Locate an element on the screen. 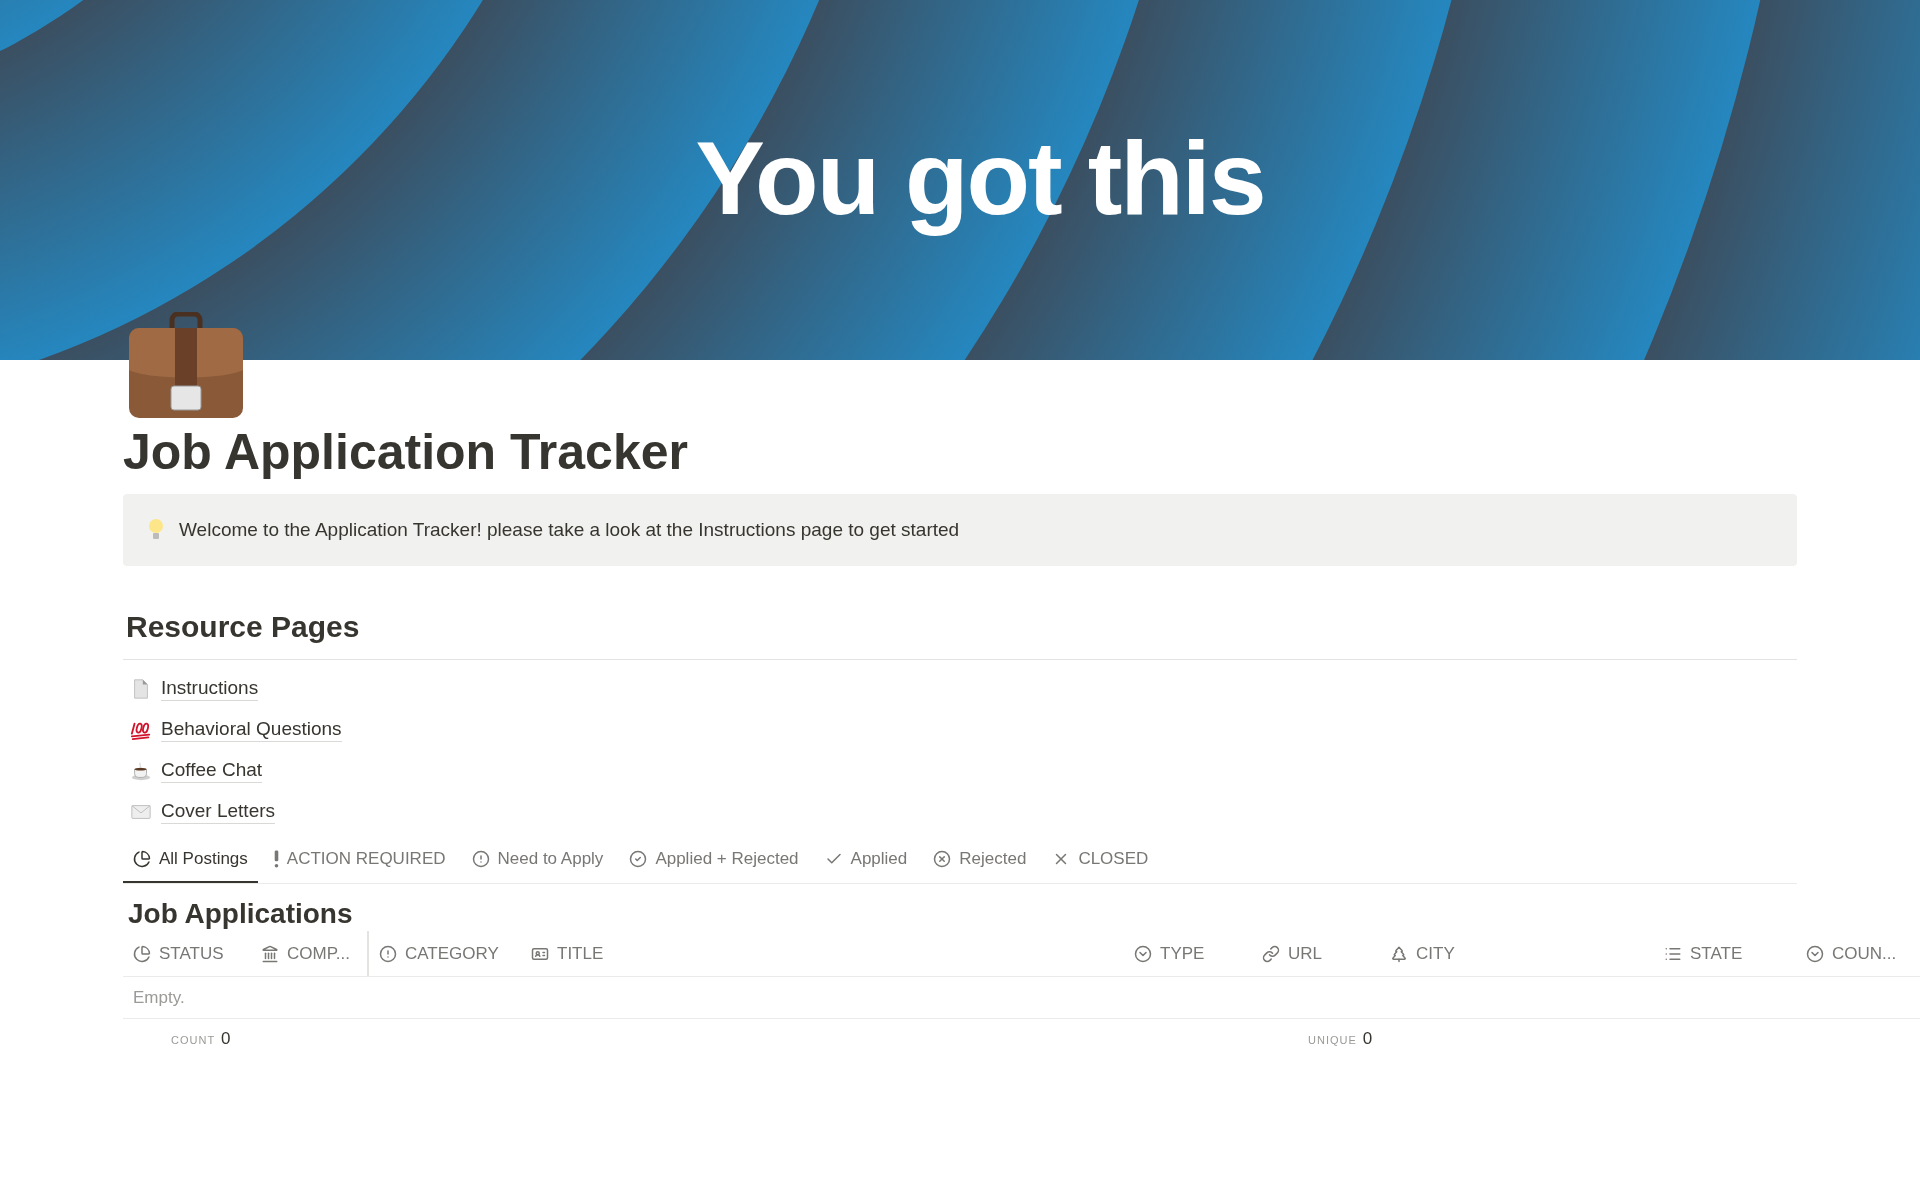 Image resolution: width=1920 pixels, height=1199 pixels. bank-icon is located at coordinates (270, 953).